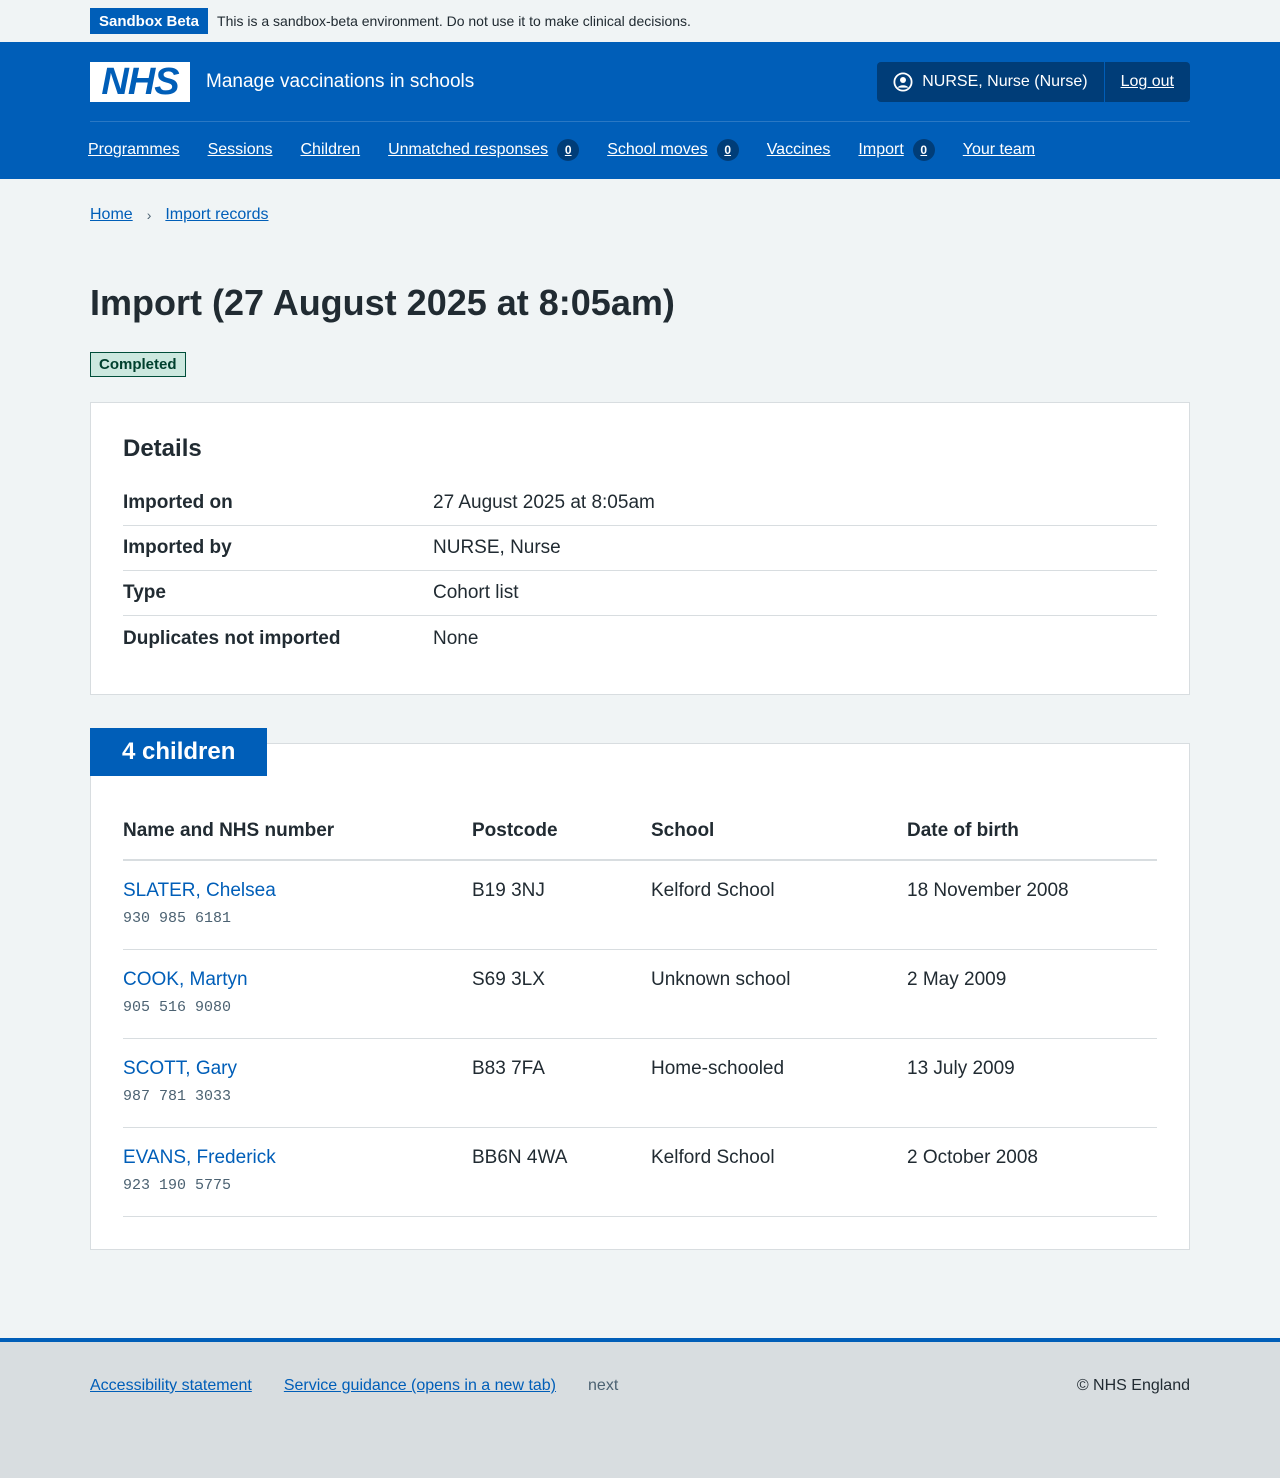  I want to click on school-cell: Home-schooled, so click(779, 1083).